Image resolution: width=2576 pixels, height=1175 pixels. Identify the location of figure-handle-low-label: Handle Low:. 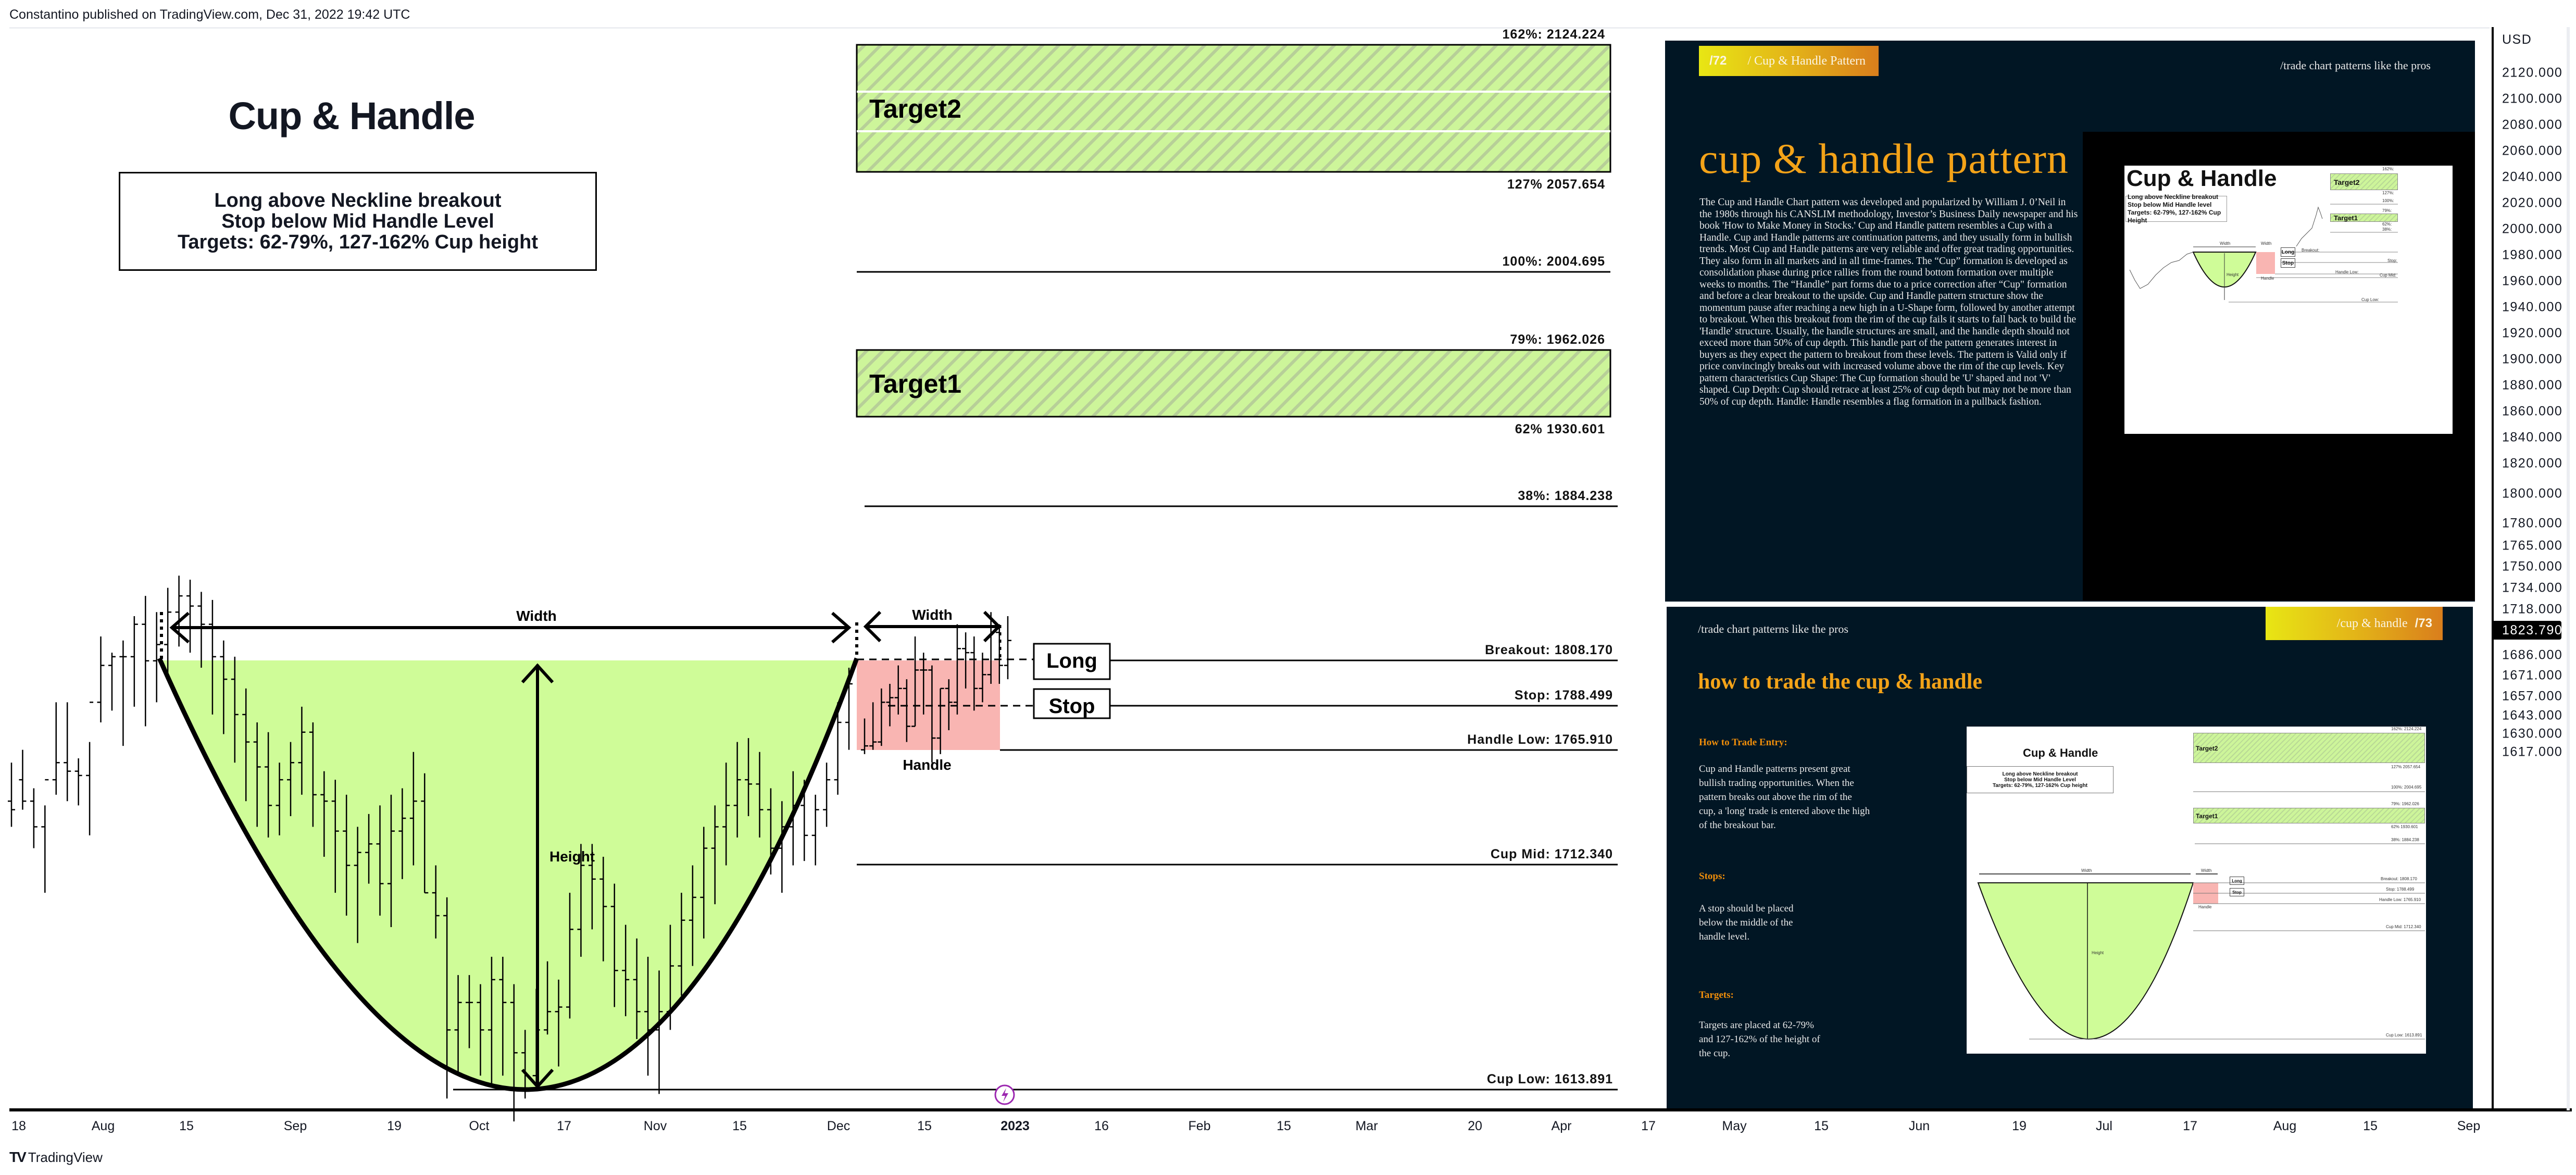
(2347, 272).